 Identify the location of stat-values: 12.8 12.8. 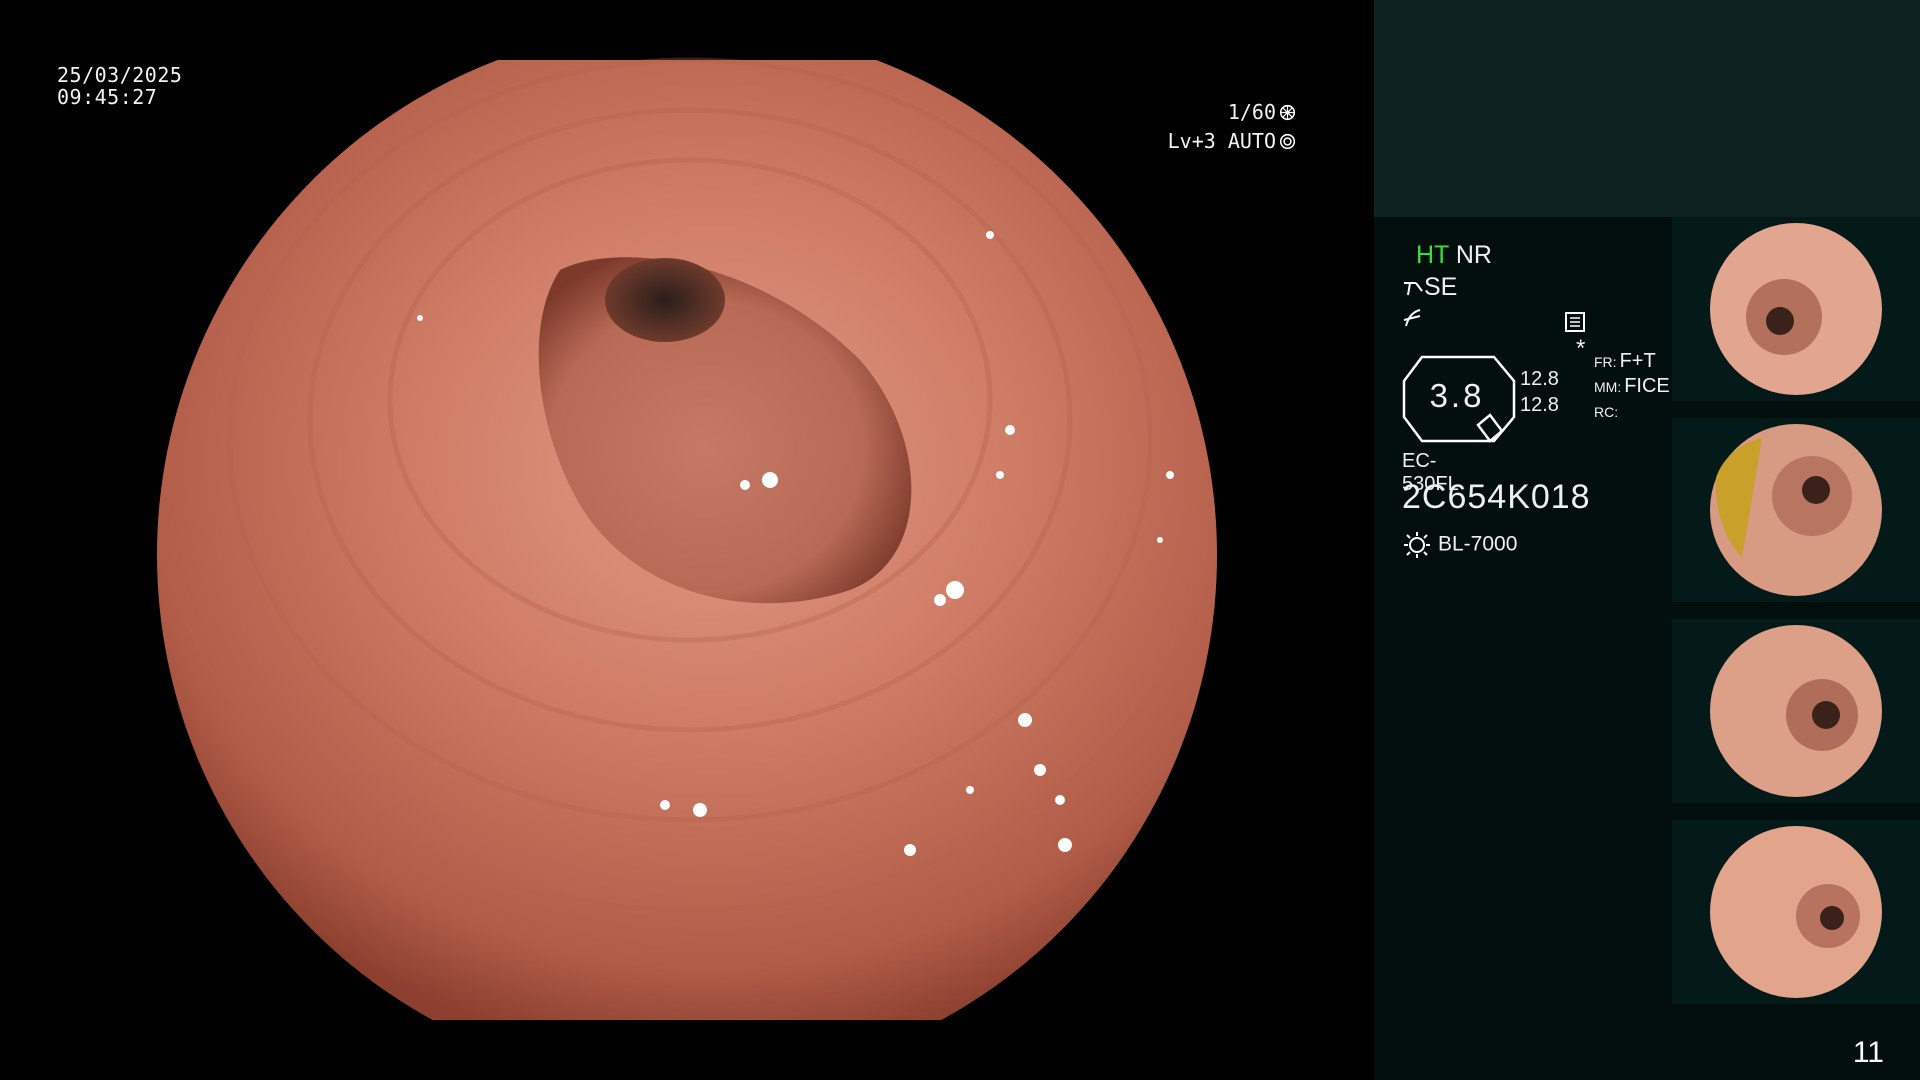
(1539, 392).